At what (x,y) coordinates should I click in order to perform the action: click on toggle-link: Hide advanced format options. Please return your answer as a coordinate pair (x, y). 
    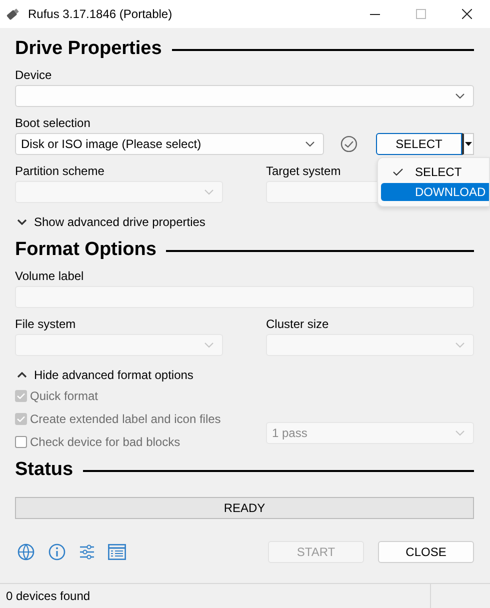
    Looking at the image, I should click on (114, 375).